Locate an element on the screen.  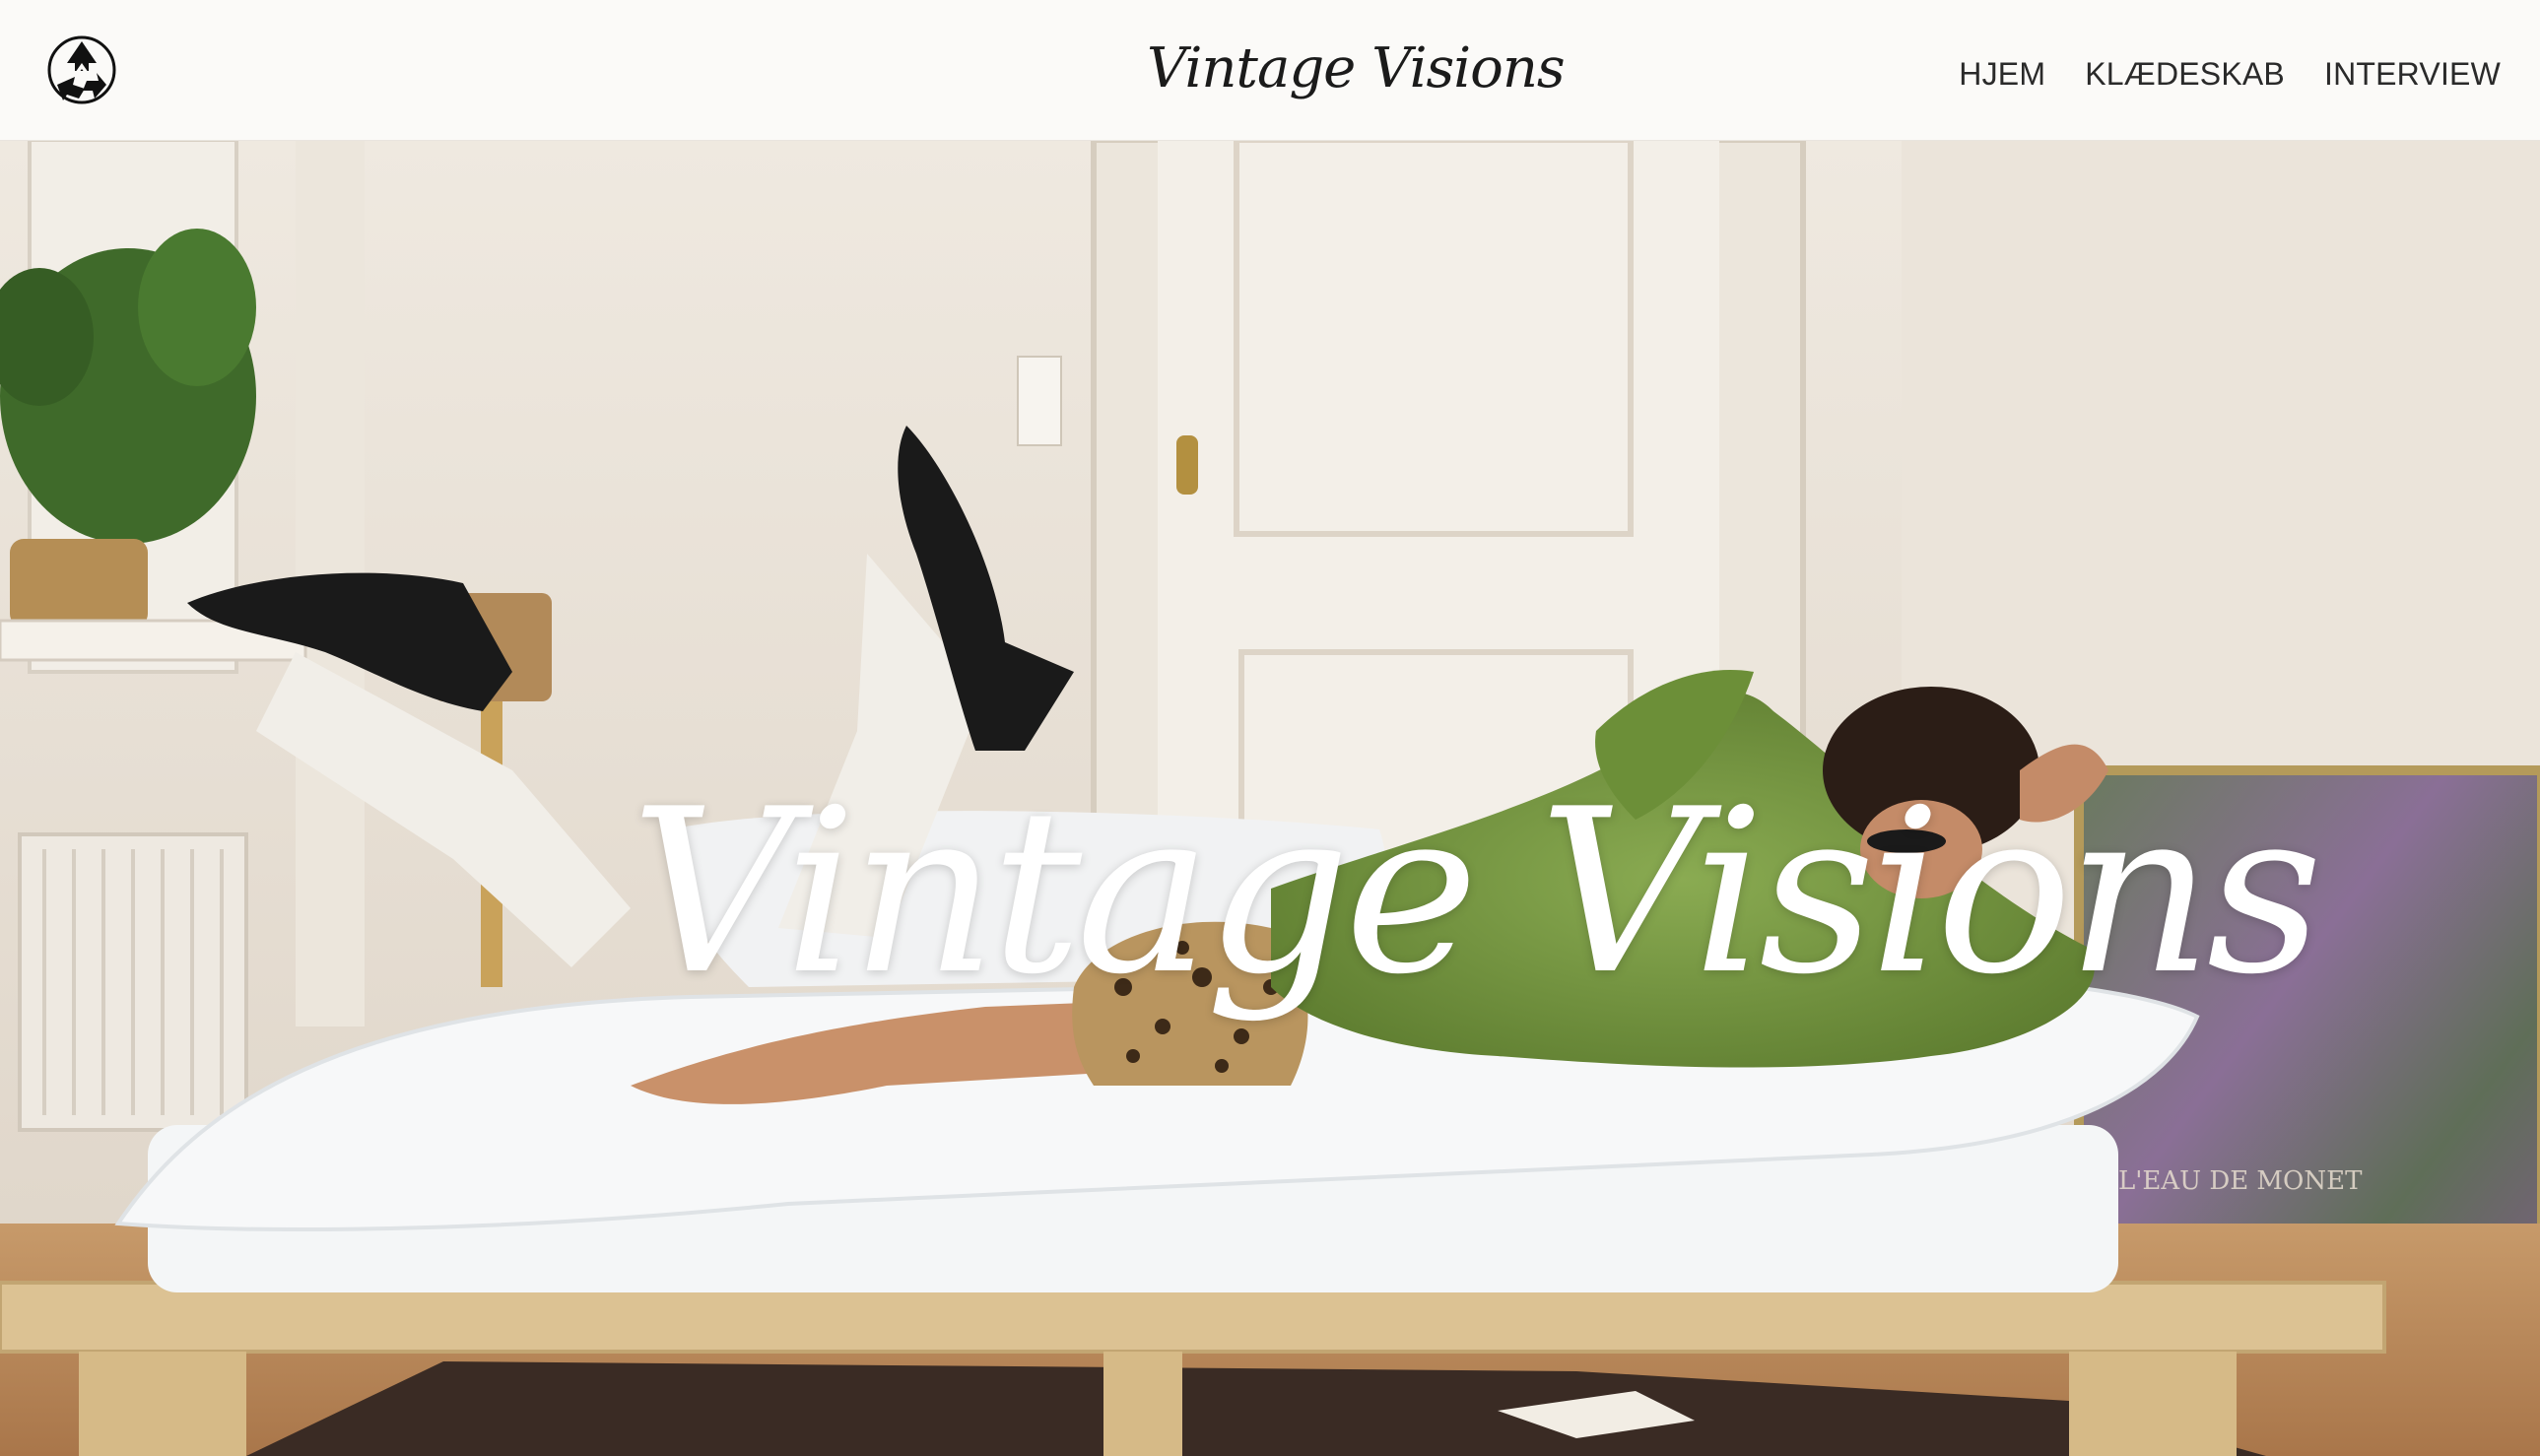
nav-item-hjem: HJEM is located at coordinates (2002, 74).